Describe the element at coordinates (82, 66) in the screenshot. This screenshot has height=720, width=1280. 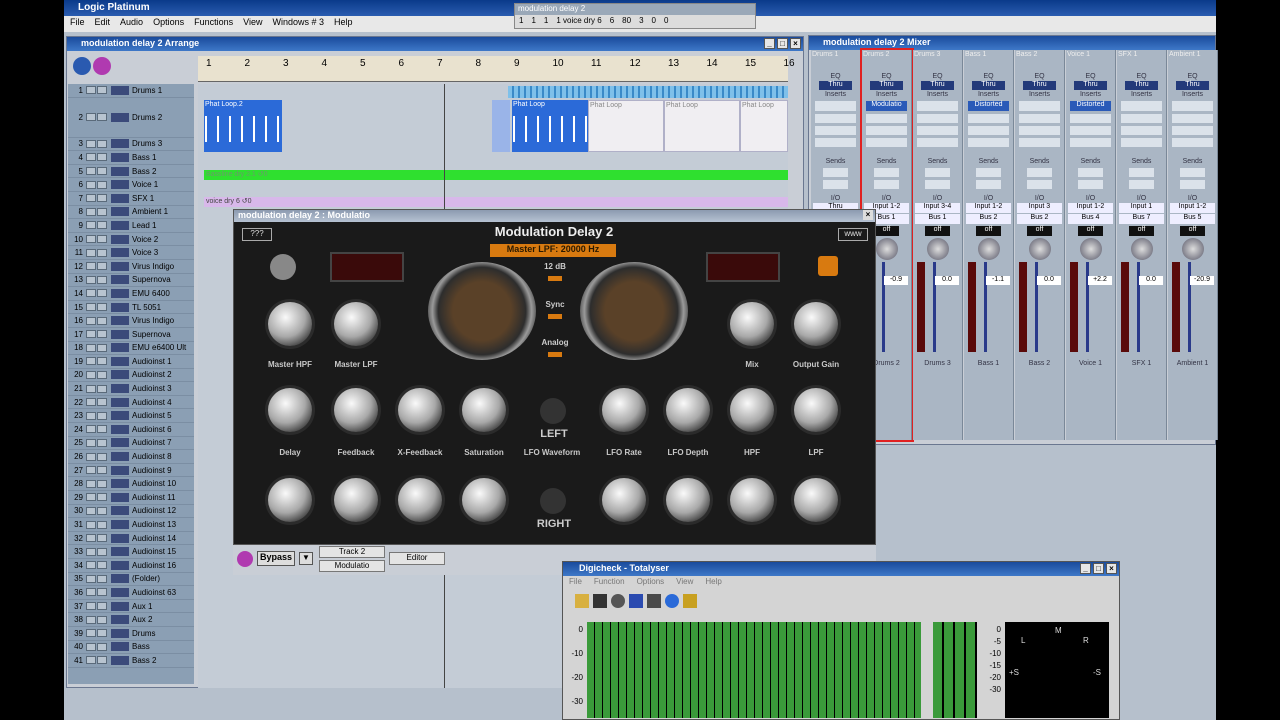
I see `pointer-tool-icon` at that location.